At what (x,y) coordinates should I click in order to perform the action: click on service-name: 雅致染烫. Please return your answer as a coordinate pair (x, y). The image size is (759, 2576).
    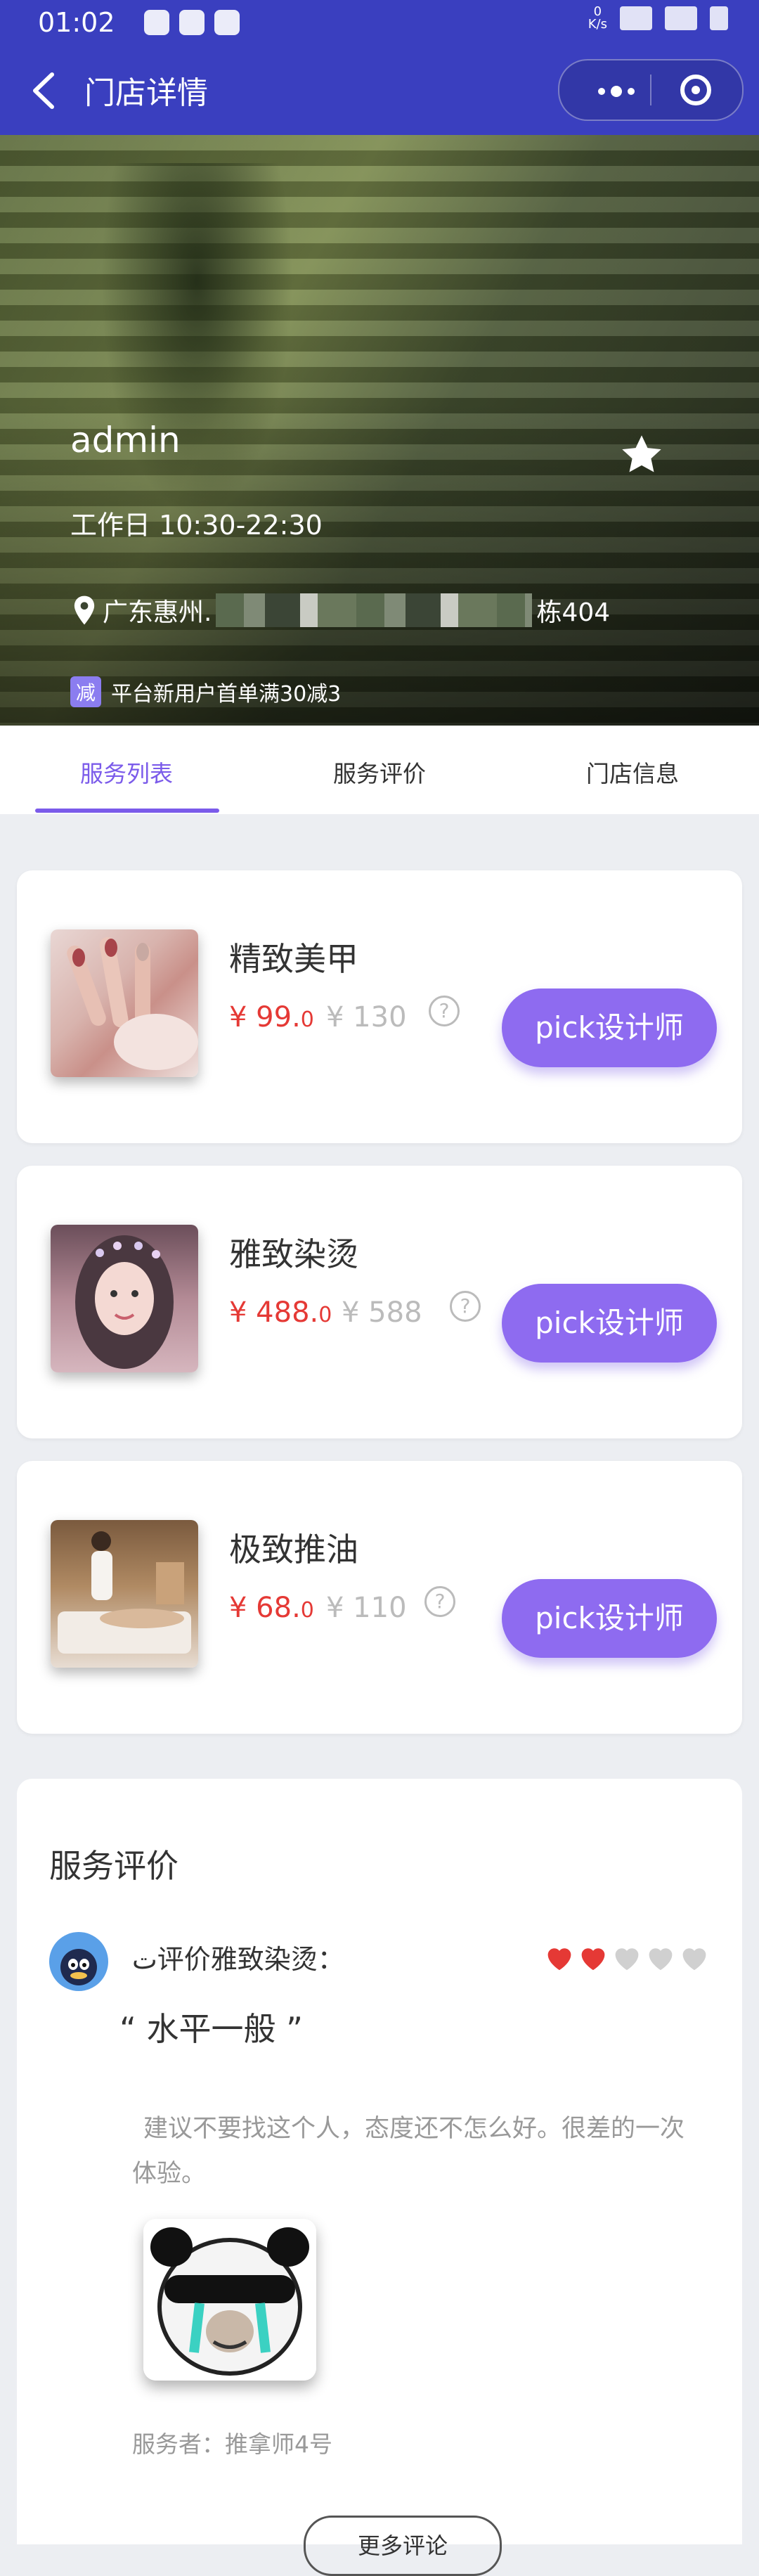
    Looking at the image, I should click on (293, 1254).